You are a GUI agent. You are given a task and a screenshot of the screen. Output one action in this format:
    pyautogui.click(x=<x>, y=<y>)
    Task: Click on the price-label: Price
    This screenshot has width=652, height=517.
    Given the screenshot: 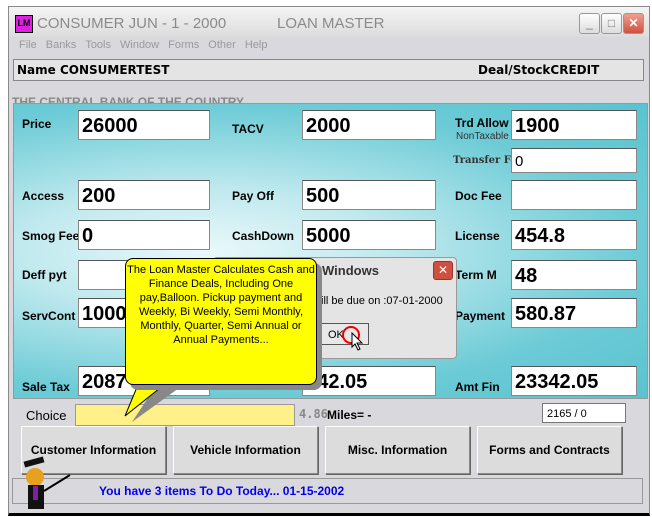 What is the action you would take?
    pyautogui.click(x=37, y=124)
    